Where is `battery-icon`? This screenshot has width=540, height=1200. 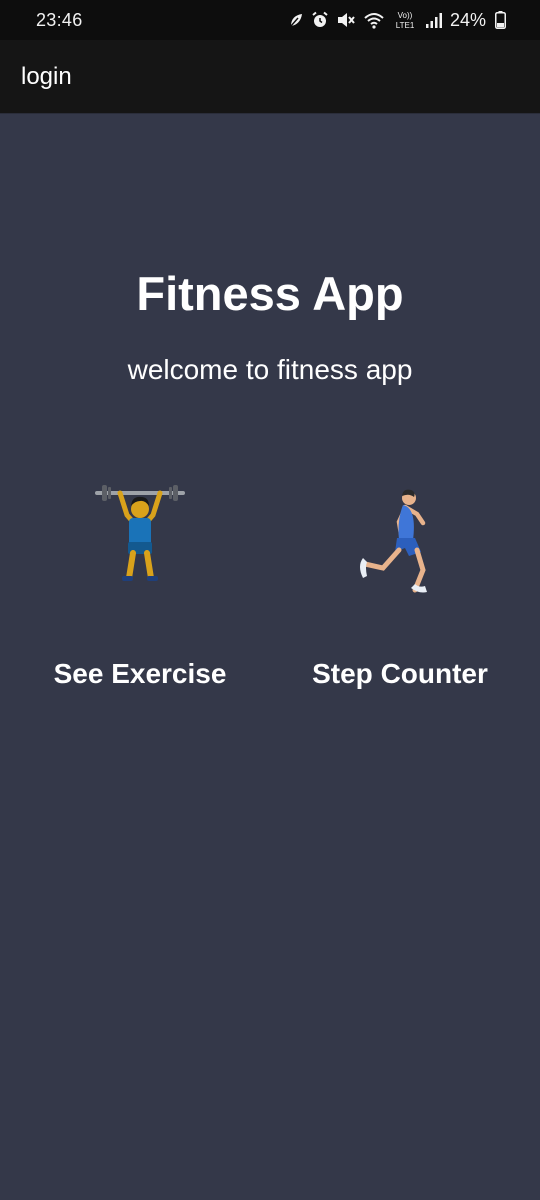 battery-icon is located at coordinates (500, 20).